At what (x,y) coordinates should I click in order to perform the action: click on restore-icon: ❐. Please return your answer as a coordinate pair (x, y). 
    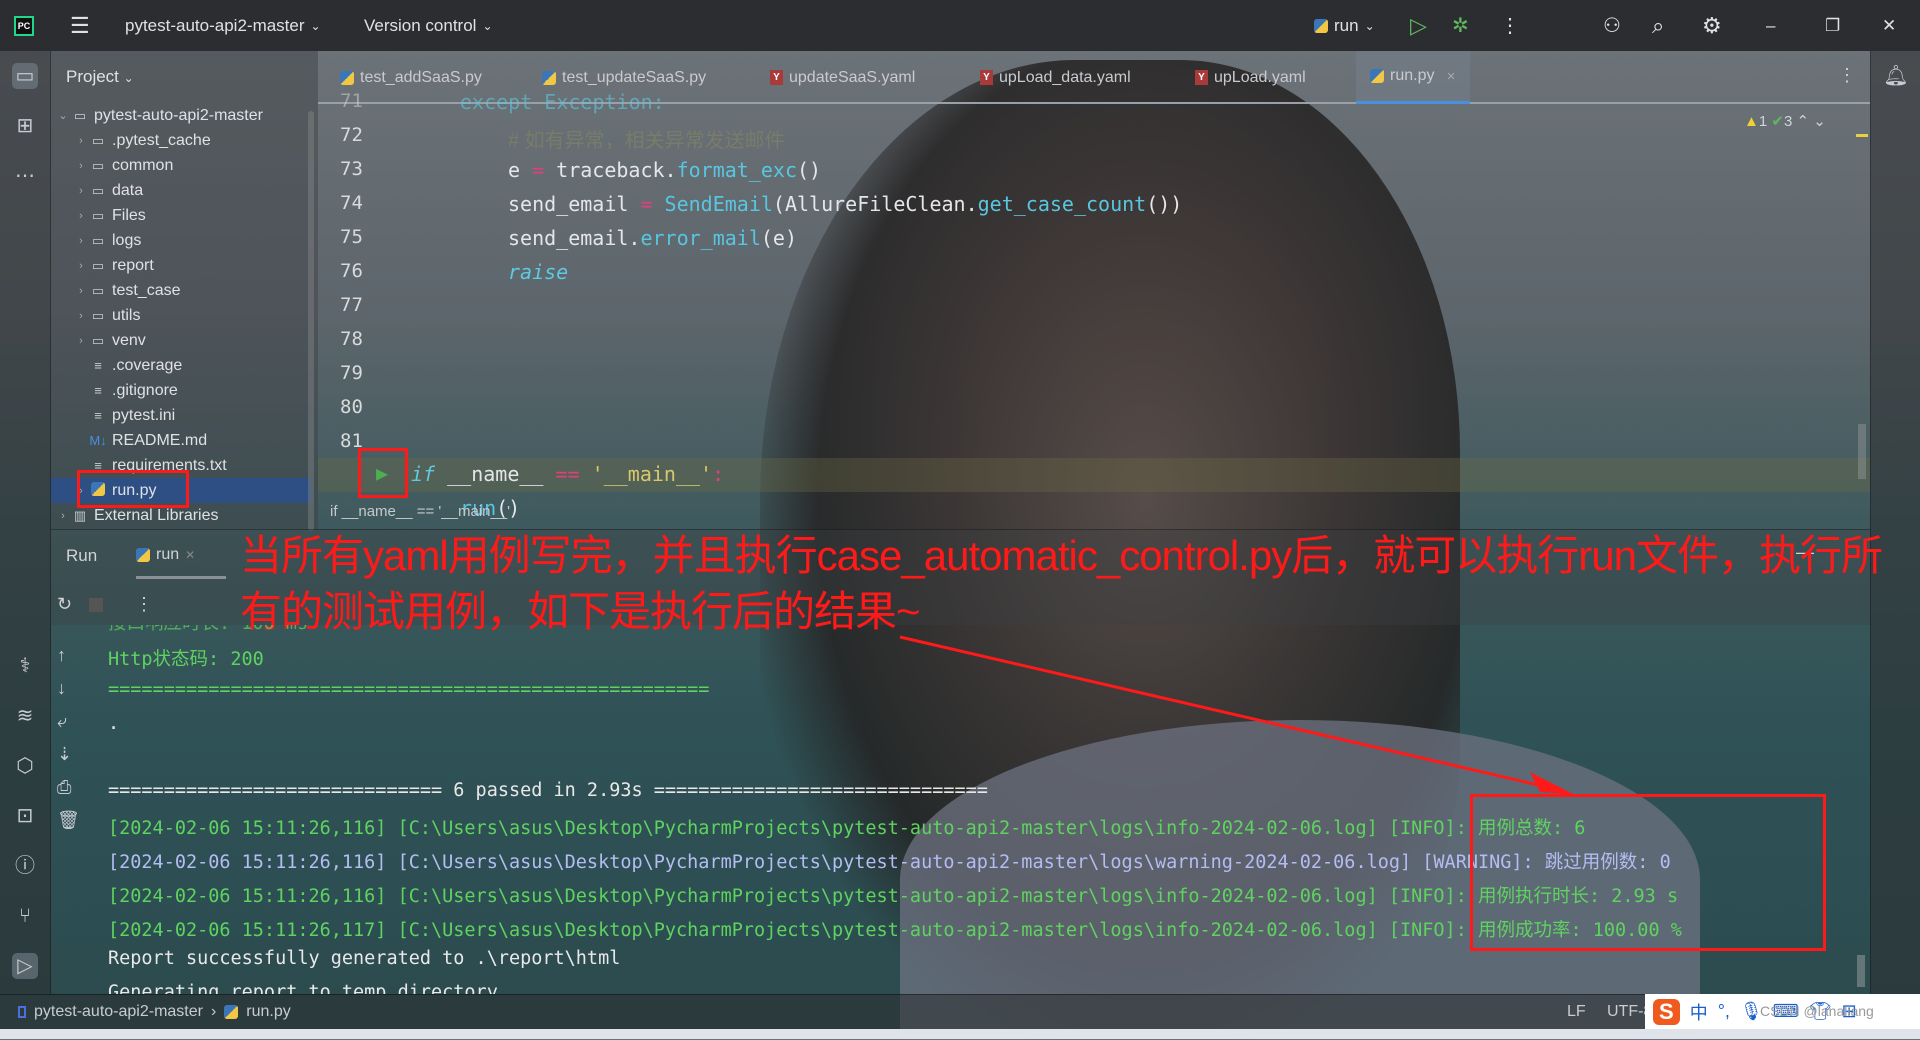
    Looking at the image, I should click on (1832, 26).